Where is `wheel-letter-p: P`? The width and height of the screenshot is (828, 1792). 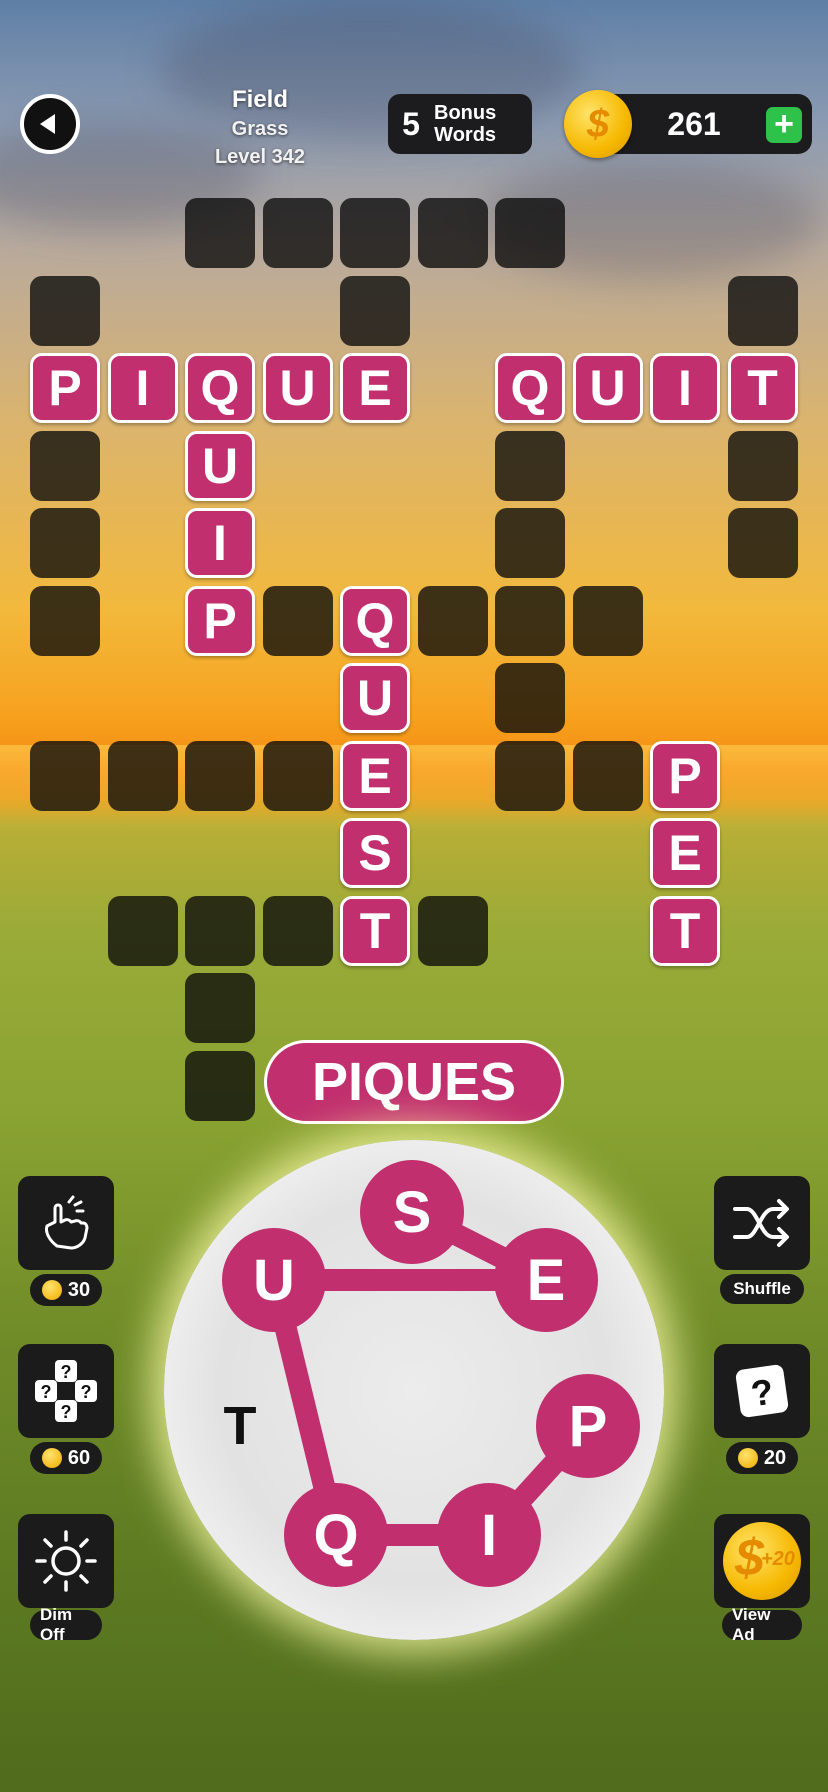
wheel-letter-p: P is located at coordinates (588, 1426).